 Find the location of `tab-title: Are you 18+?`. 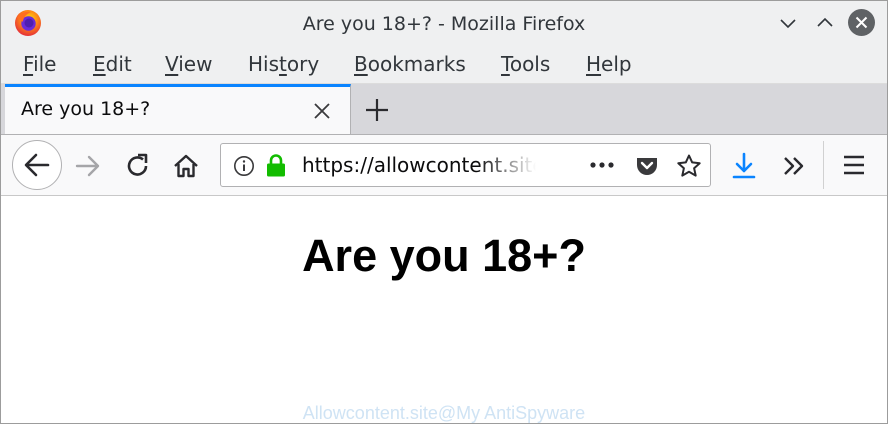

tab-title: Are you 18+? is located at coordinates (86, 109).